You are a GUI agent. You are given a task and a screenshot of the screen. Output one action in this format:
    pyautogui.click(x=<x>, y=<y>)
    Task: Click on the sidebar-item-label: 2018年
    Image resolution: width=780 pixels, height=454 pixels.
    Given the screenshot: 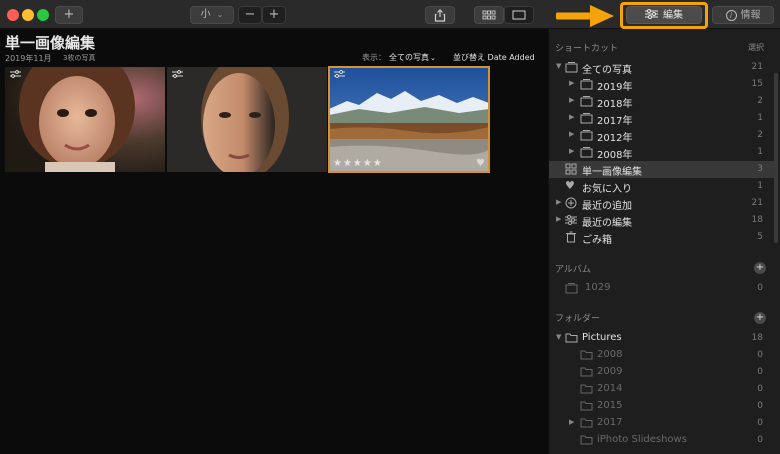 What is the action you would take?
    pyautogui.click(x=615, y=104)
    